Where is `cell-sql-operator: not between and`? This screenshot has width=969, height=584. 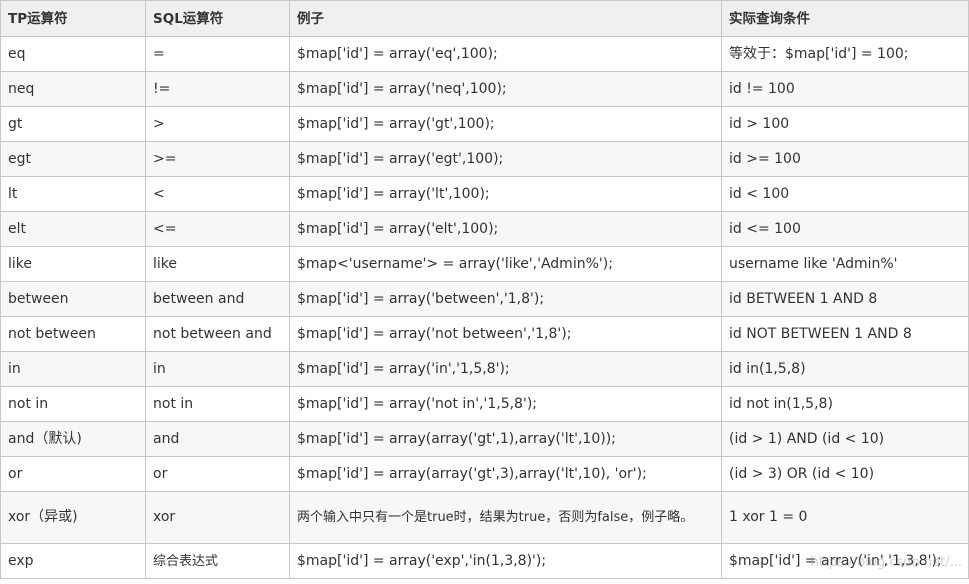
cell-sql-operator: not between and is located at coordinates (217, 334).